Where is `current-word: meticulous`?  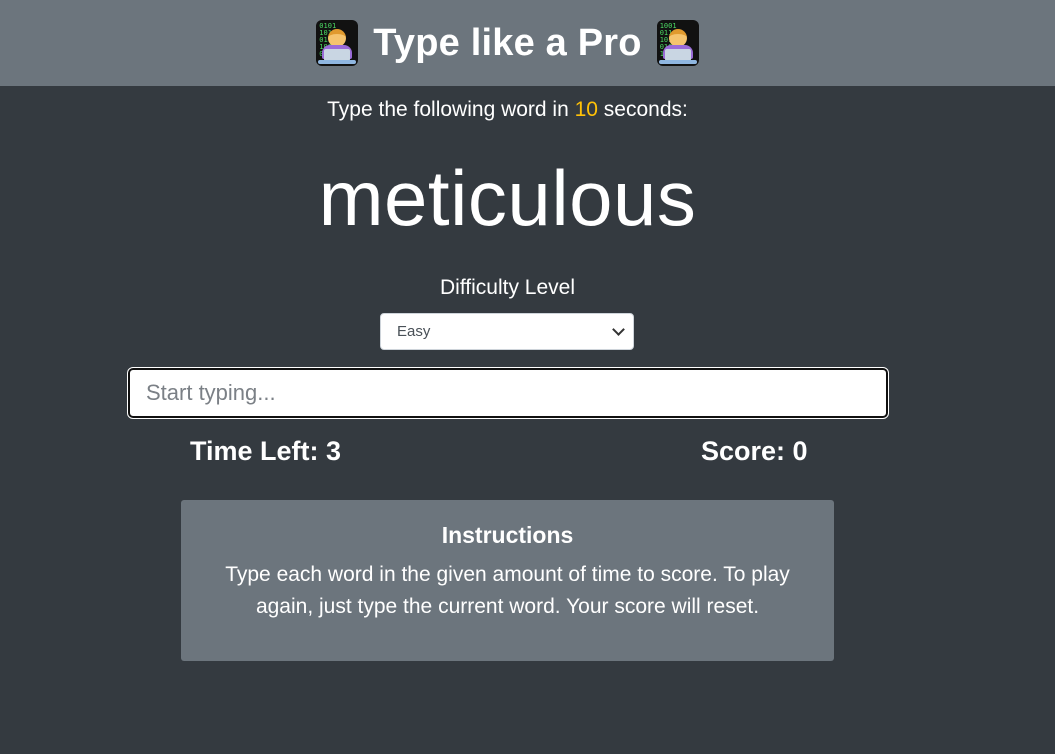
current-word: meticulous is located at coordinates (507, 198).